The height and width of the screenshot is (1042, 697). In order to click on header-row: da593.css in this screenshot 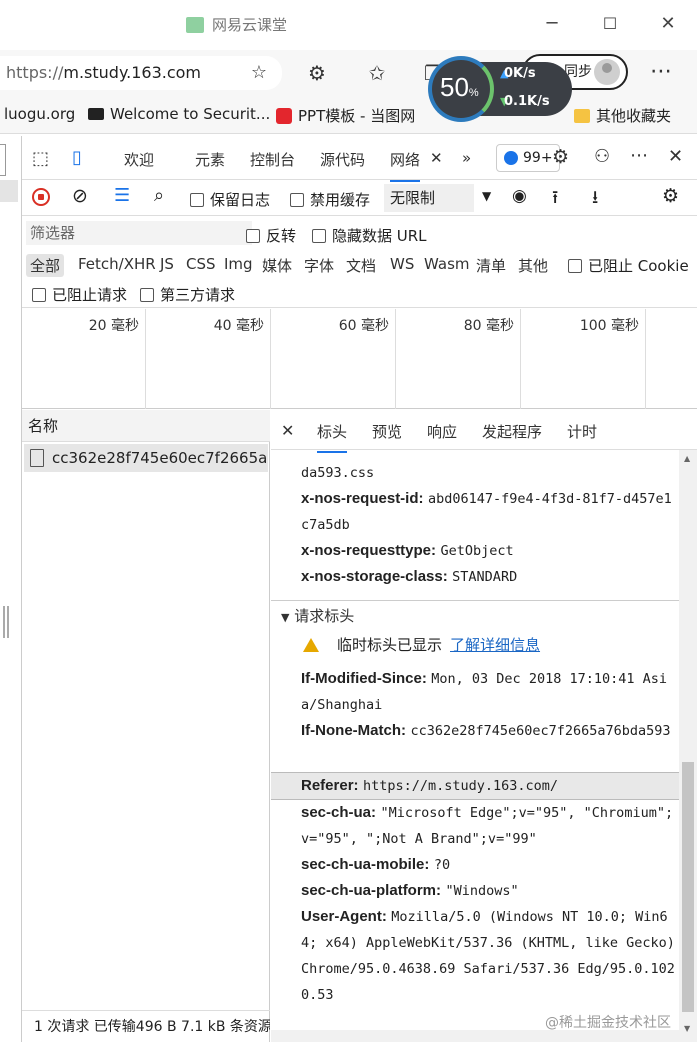, I will do `click(490, 473)`.